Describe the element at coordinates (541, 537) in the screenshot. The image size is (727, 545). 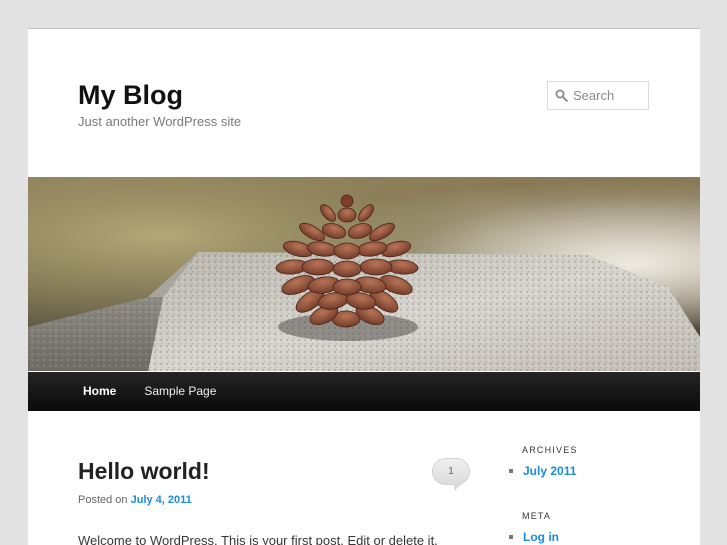
I see `login-link: Log in` at that location.